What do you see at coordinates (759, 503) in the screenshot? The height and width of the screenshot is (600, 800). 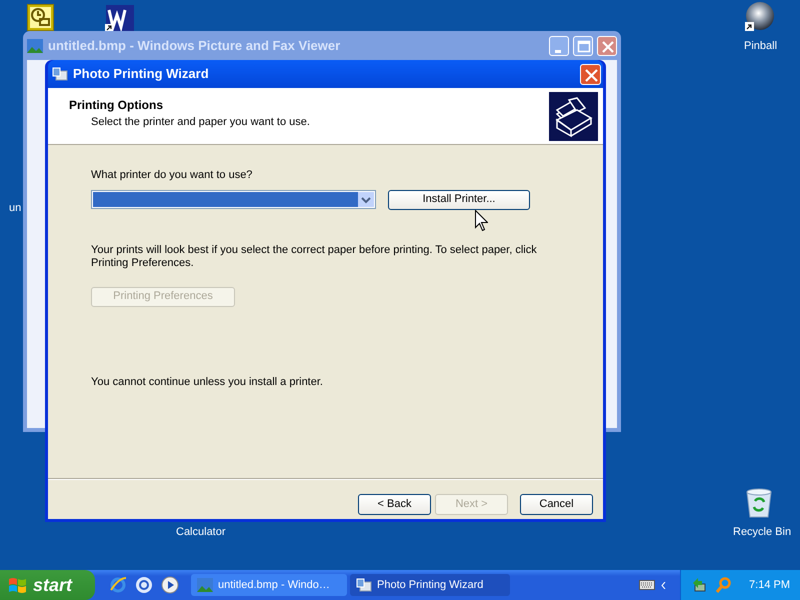 I see `recycle-bin-icon` at bounding box center [759, 503].